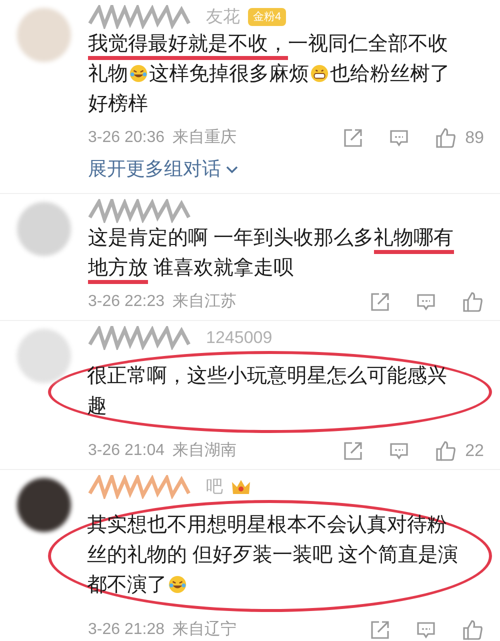  I want to click on comment-time: 3-26 22:23, so click(126, 302).